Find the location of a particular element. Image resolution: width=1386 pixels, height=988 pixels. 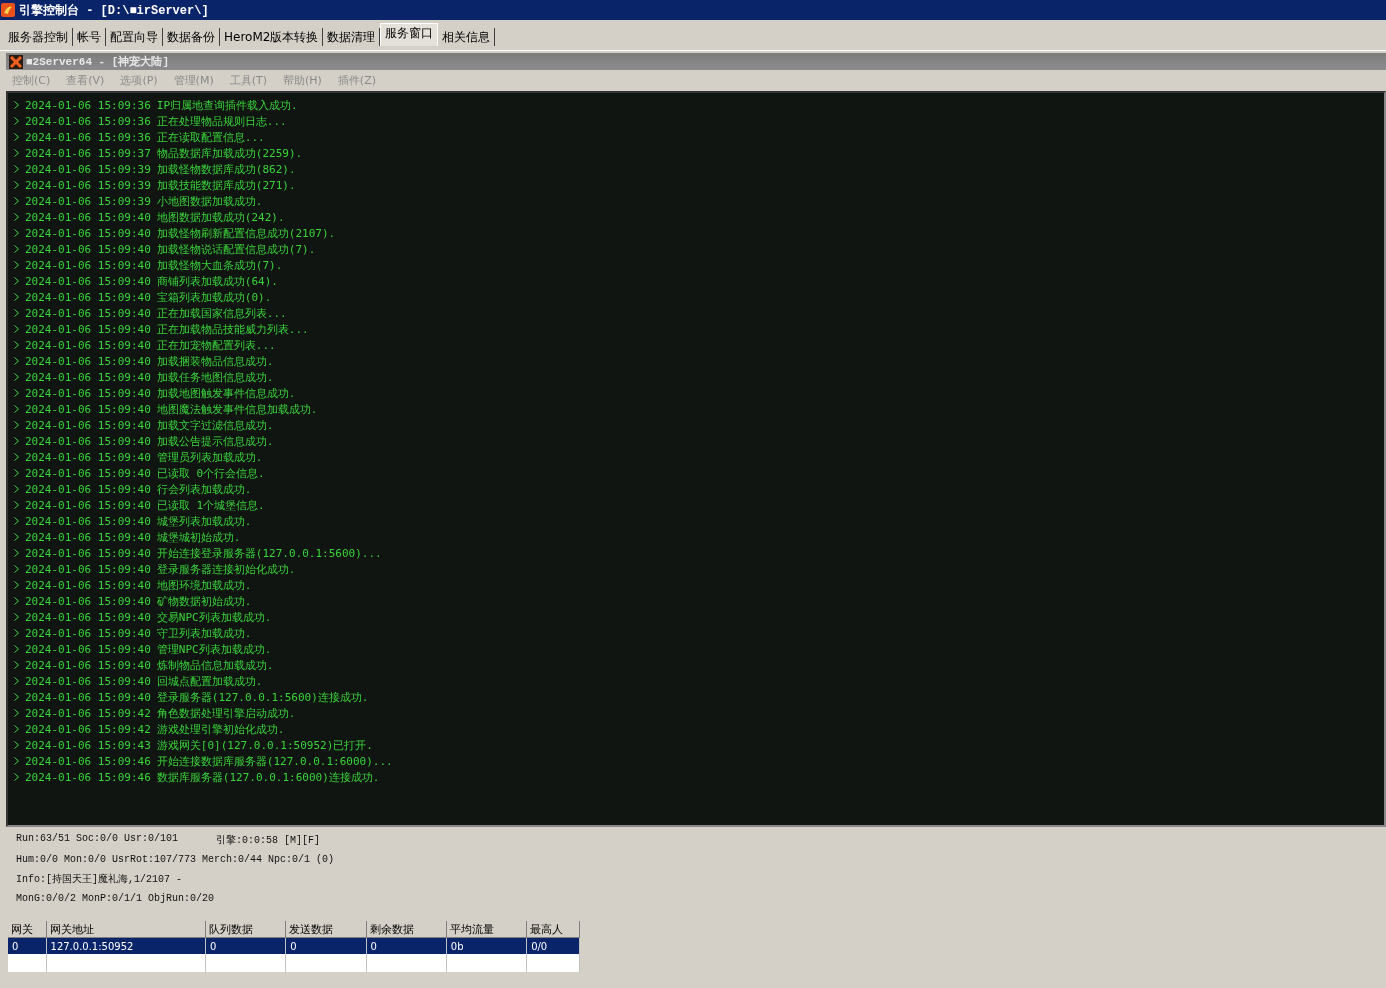

log-message: 加载怪物数据库成功(862). is located at coordinates (226, 169).